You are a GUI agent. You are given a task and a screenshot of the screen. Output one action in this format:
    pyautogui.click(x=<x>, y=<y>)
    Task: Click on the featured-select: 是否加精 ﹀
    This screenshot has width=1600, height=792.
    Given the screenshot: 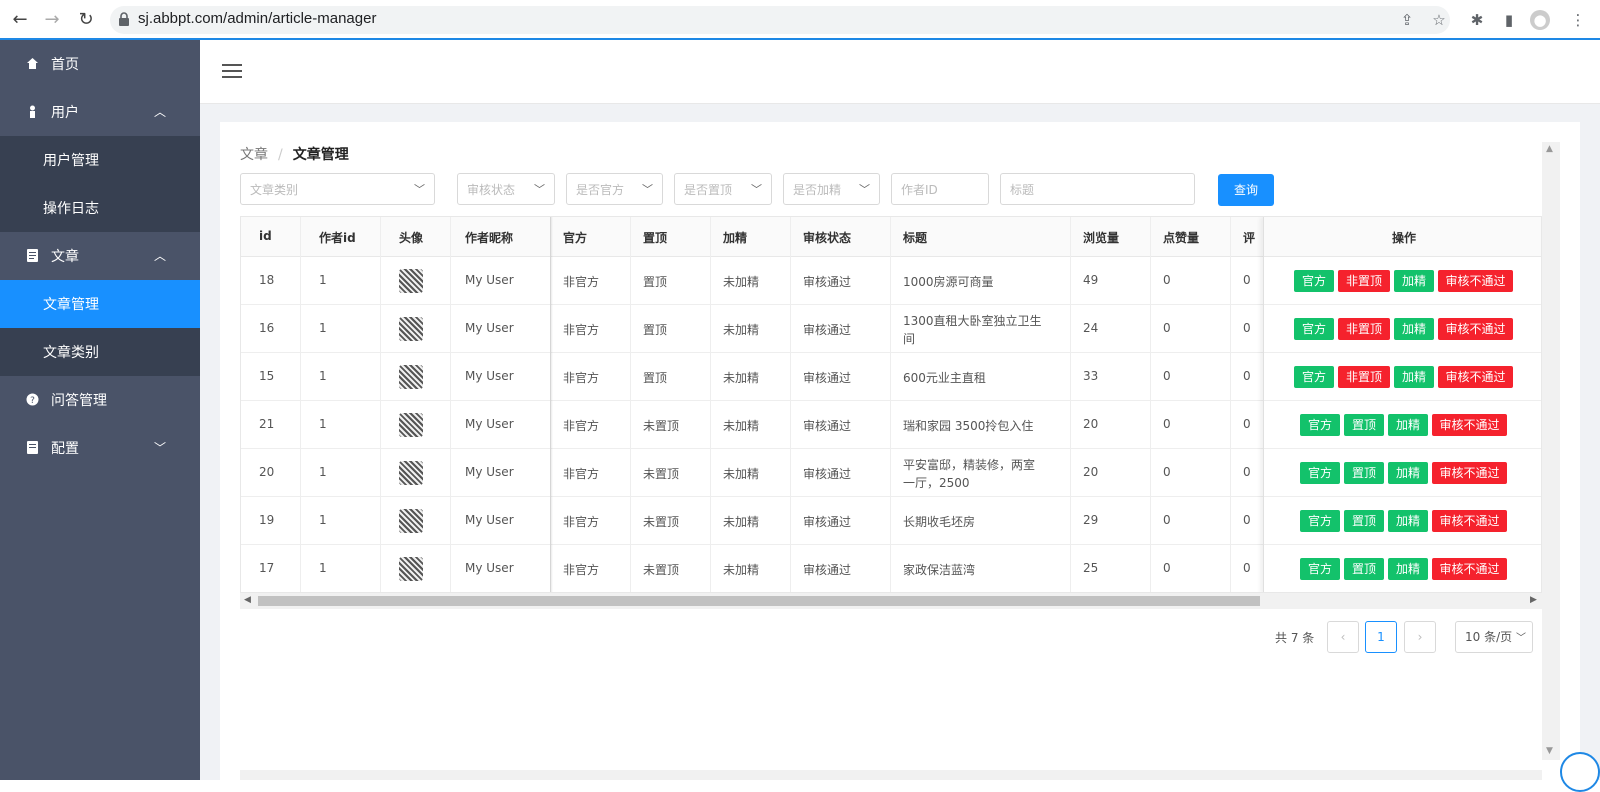 What is the action you would take?
    pyautogui.click(x=831, y=189)
    